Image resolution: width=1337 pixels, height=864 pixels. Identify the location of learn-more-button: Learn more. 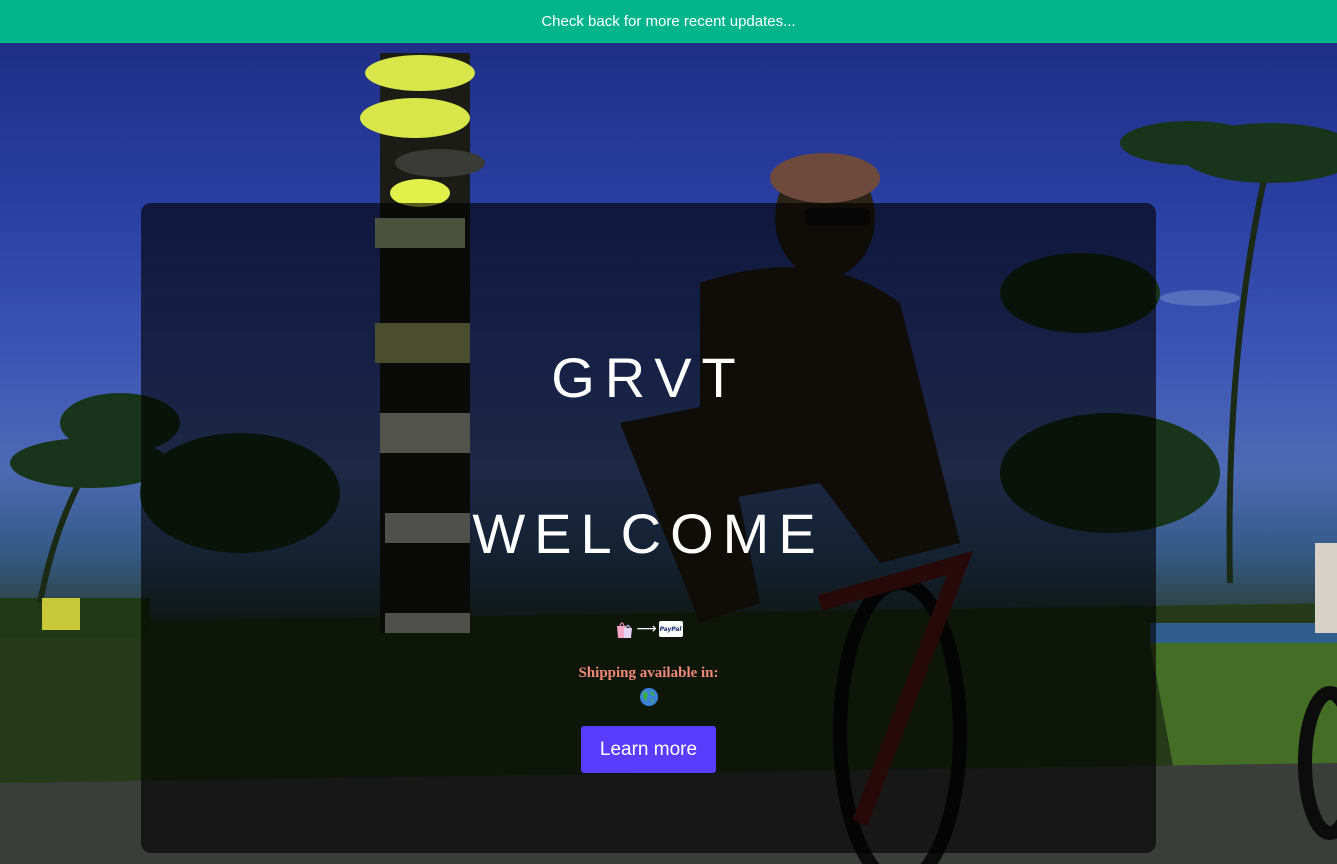
(648, 749).